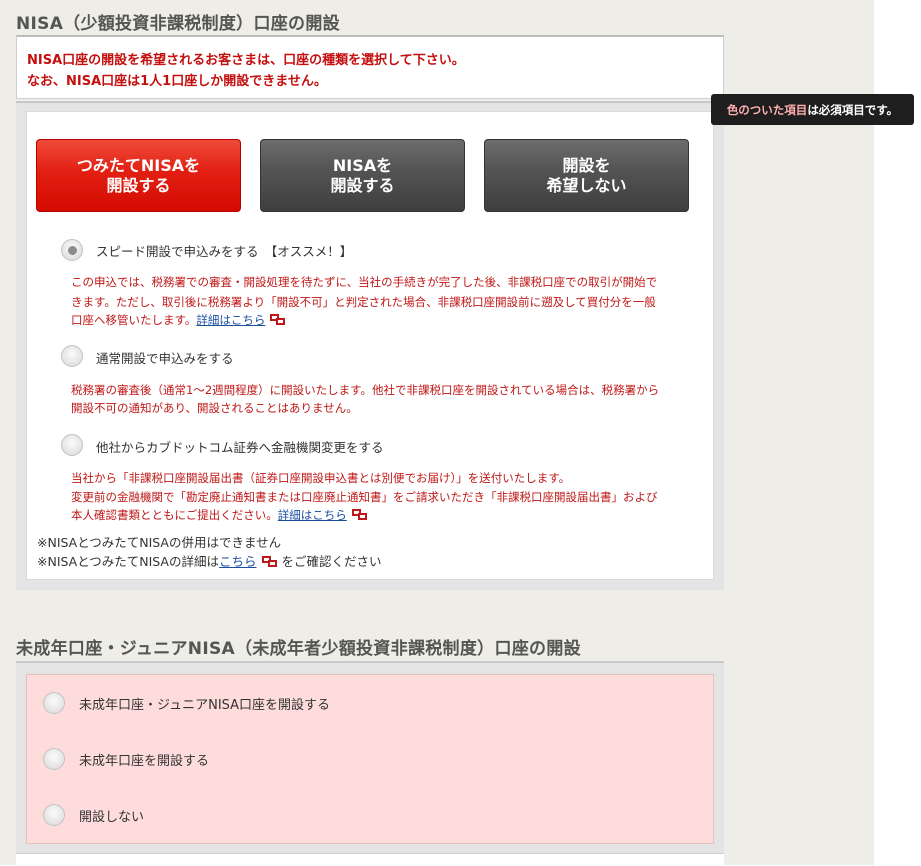 This screenshot has width=921, height=866. What do you see at coordinates (177, 81) in the screenshot?
I see `notice-line-2: なお、NISA口座は1人1口座しか開設できません。` at bounding box center [177, 81].